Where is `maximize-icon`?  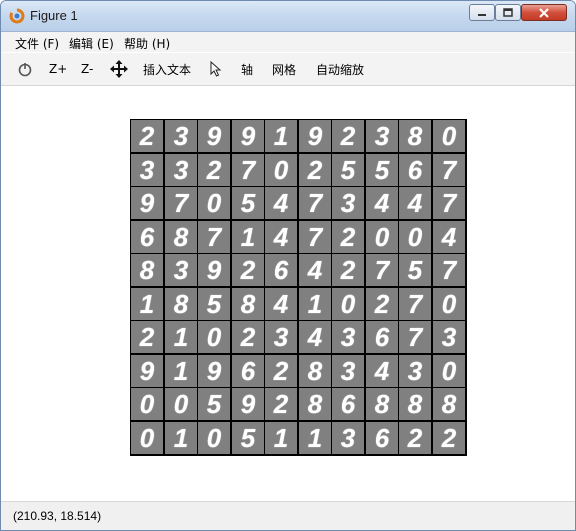
maximize-icon is located at coordinates (508, 12).